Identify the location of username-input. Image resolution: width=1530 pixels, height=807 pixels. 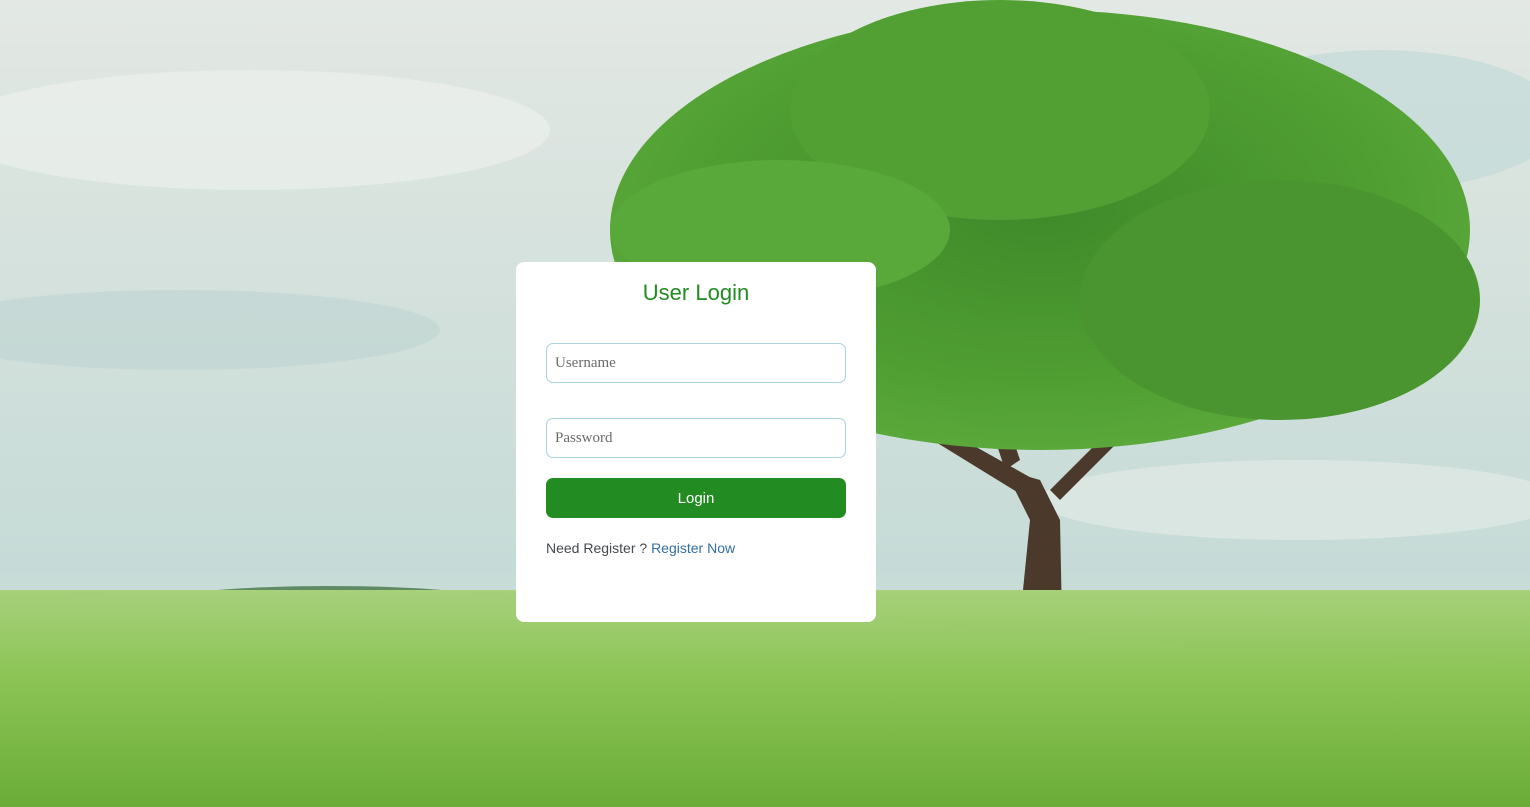
(696, 363).